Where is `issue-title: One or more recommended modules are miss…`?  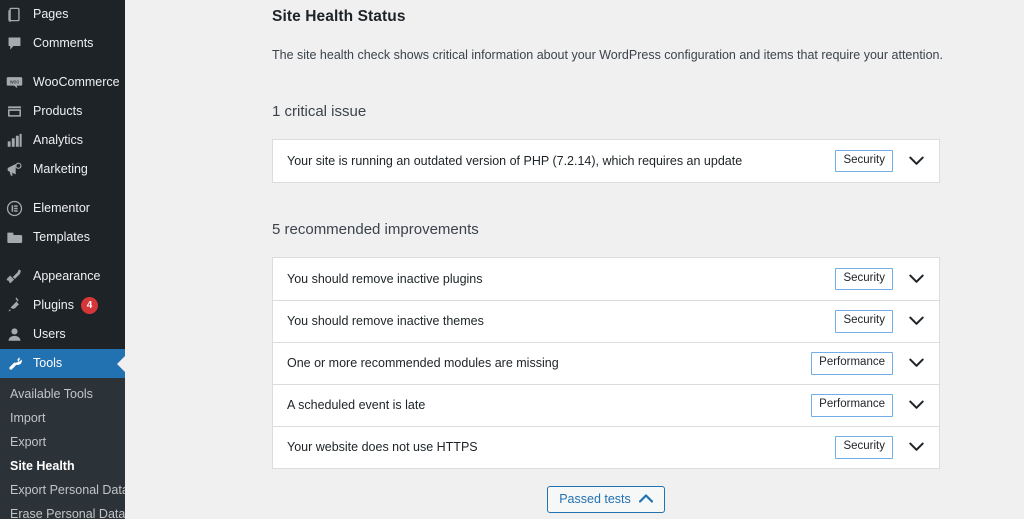 issue-title: One or more recommended modules are miss… is located at coordinates (423, 363).